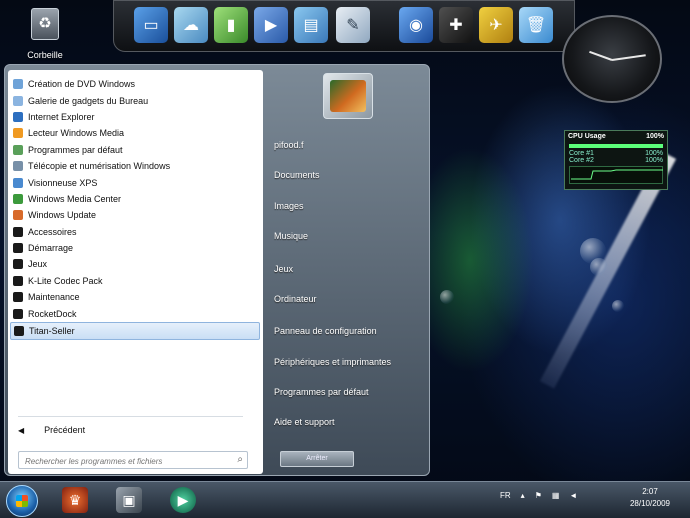  Describe the element at coordinates (573, 495) in the screenshot. I see `volume-icon: ◄` at that location.